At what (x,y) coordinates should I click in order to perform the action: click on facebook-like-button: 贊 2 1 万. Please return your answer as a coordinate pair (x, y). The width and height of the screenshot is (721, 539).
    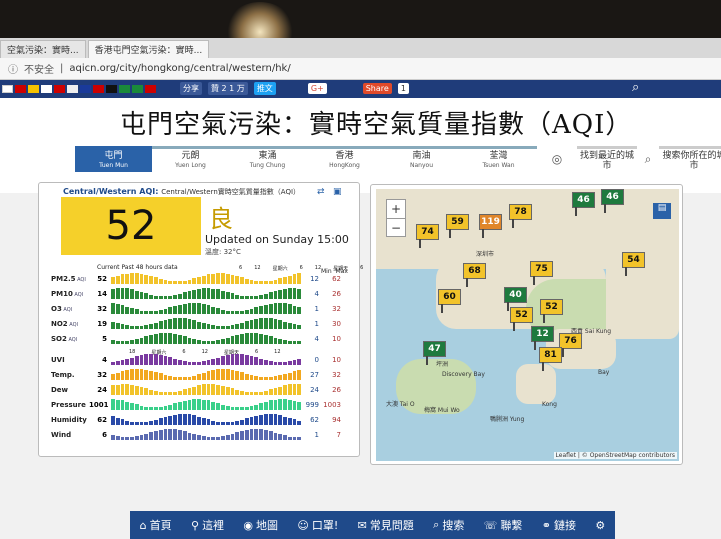
    Looking at the image, I should click on (228, 88).